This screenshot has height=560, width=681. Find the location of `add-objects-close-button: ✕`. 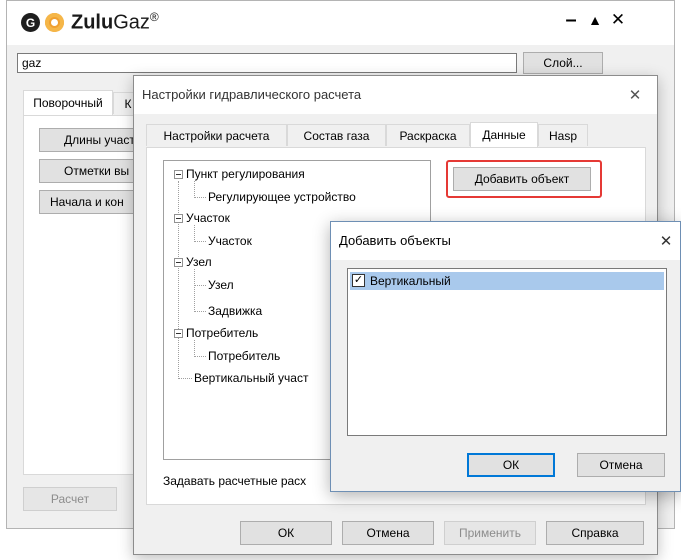

add-objects-close-button: ✕ is located at coordinates (666, 241).